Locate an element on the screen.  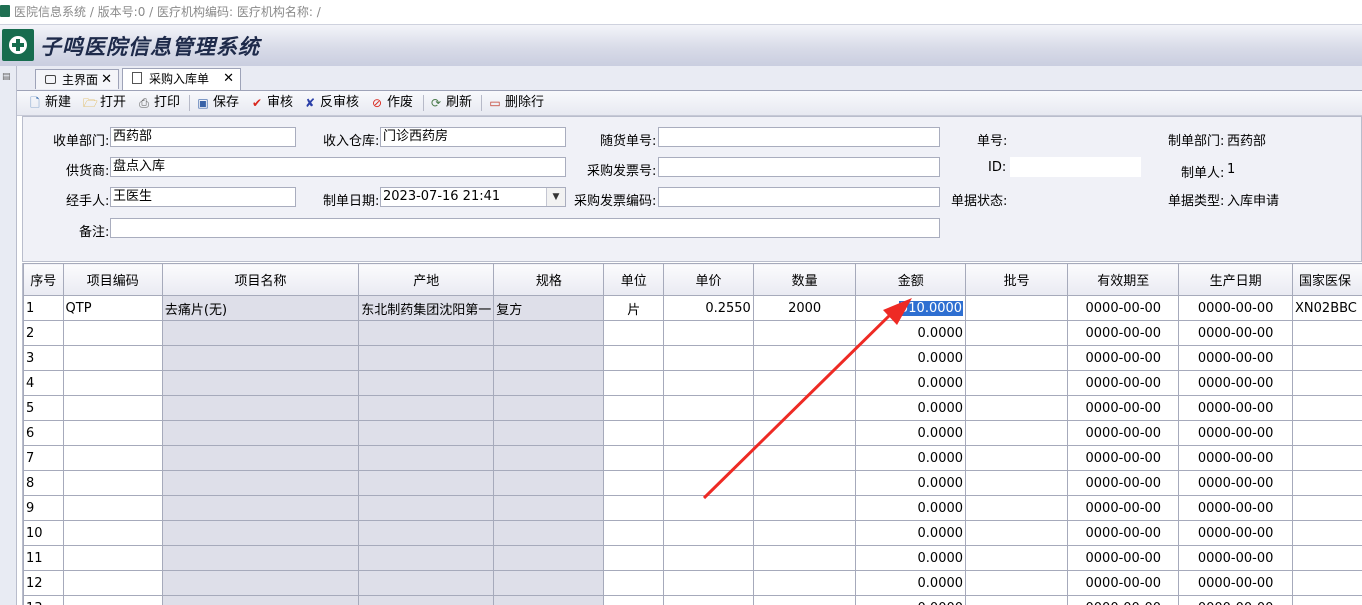
arrow-head is located at coordinates (897, 311).